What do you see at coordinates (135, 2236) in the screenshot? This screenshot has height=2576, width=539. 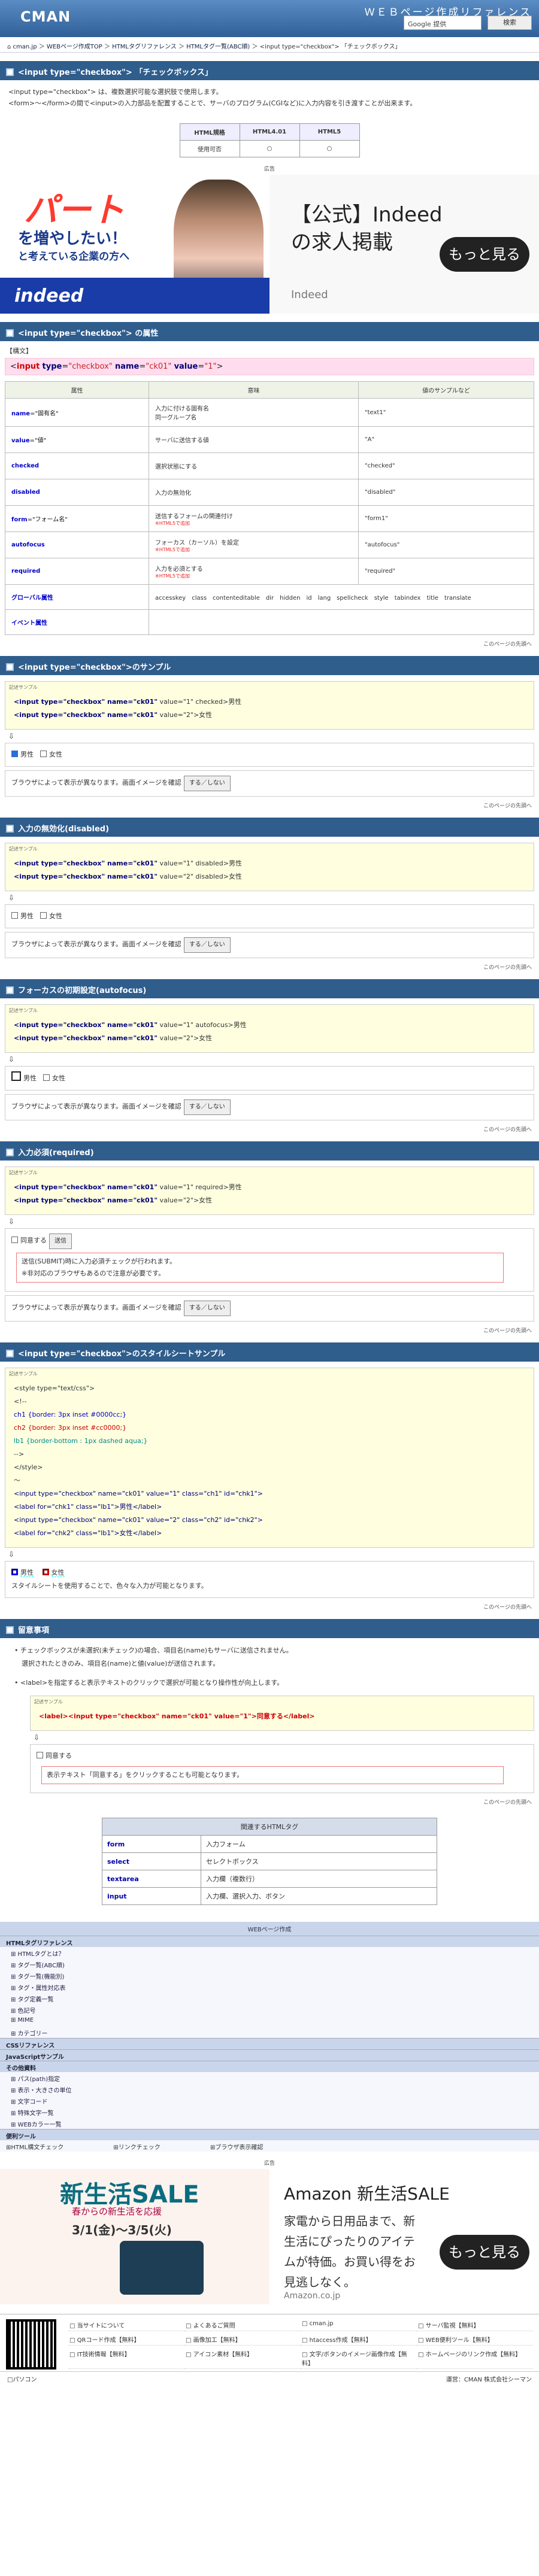 I see `ad-image: 新生活SALE 春からの新生活を応援 3/1(金)～3/5(火)` at bounding box center [135, 2236].